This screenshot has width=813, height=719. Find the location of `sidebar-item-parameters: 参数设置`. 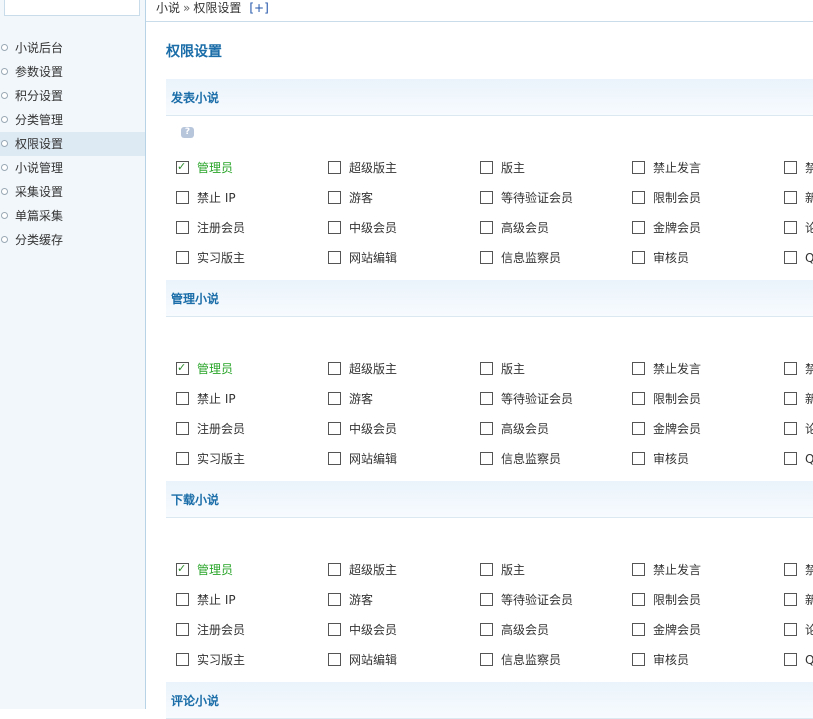

sidebar-item-parameters: 参数设置 is located at coordinates (72, 72).